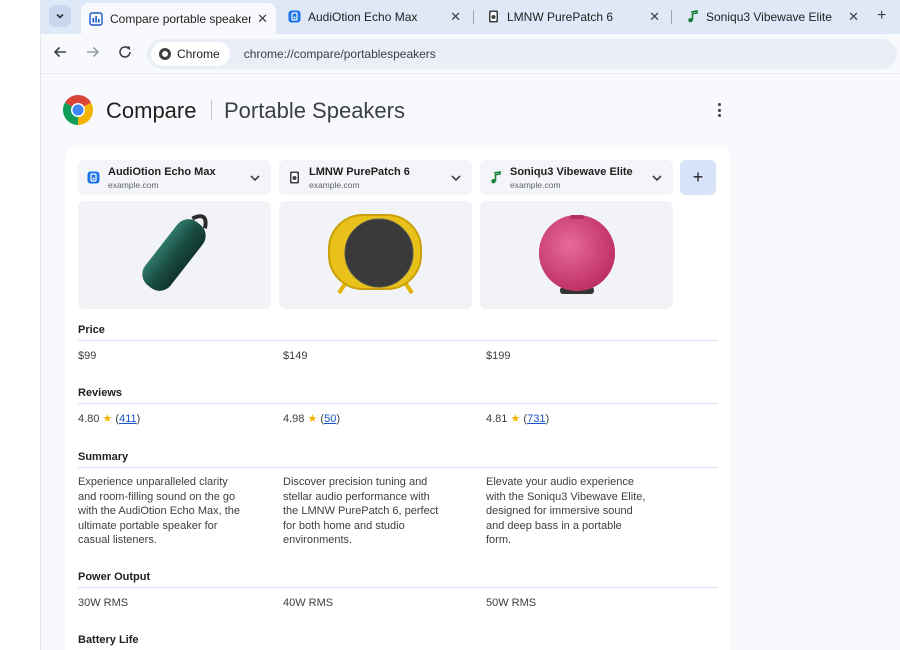 The height and width of the screenshot is (650, 900). What do you see at coordinates (295, 356) in the screenshot?
I see `price-value: $149` at bounding box center [295, 356].